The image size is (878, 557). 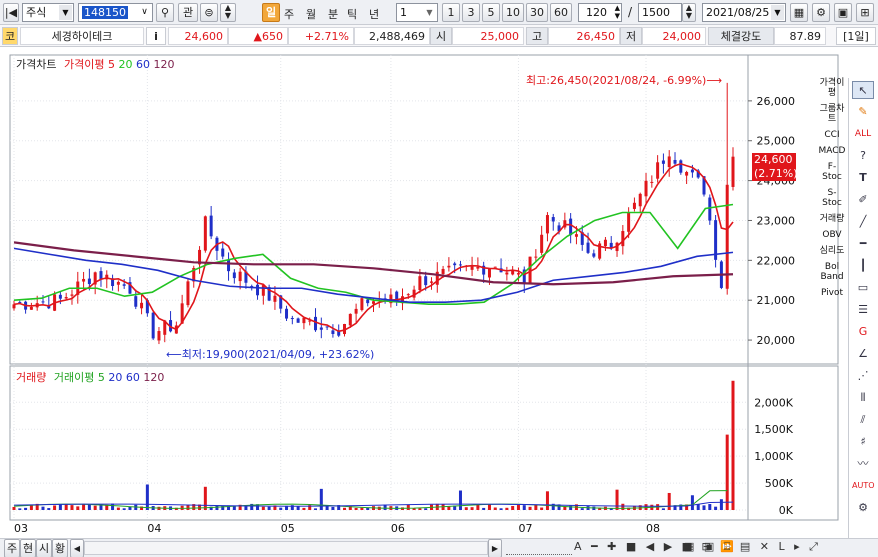 I want to click on period-tick-tab: 틱, so click(x=352, y=14).